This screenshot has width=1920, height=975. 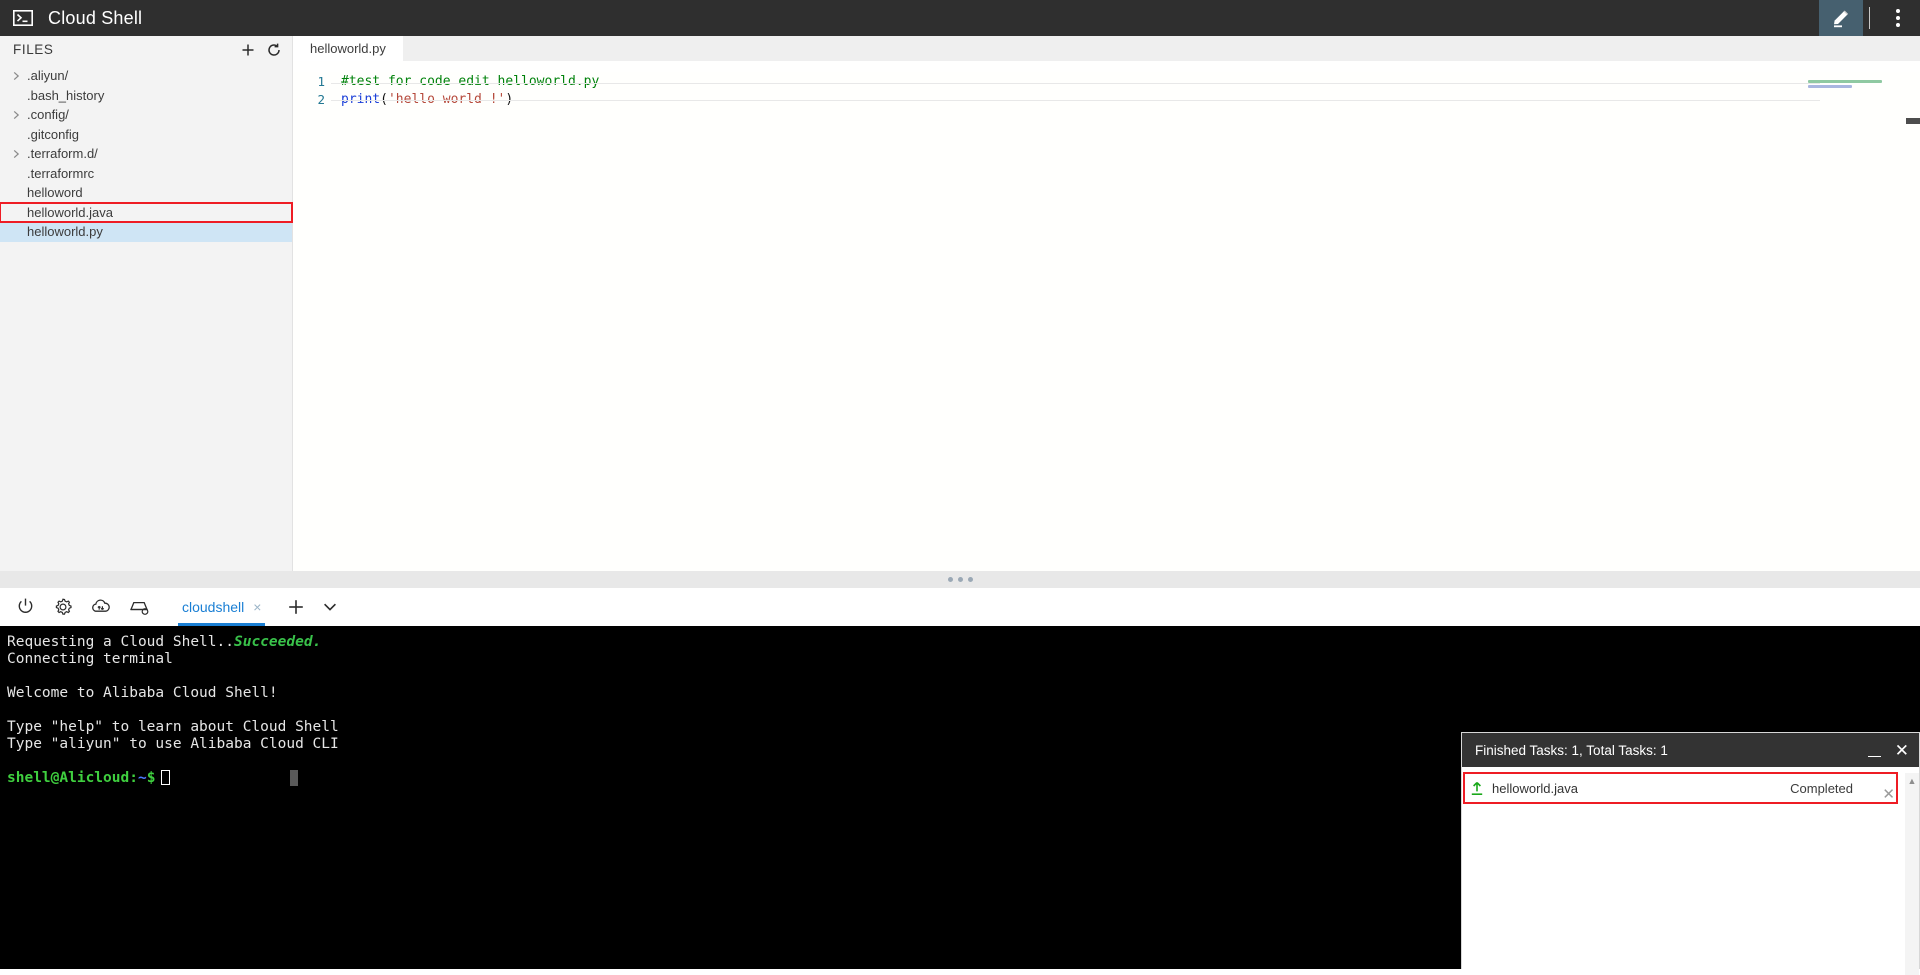 What do you see at coordinates (151, 778) in the screenshot?
I see `terminal-prompt-symbol: $` at bounding box center [151, 778].